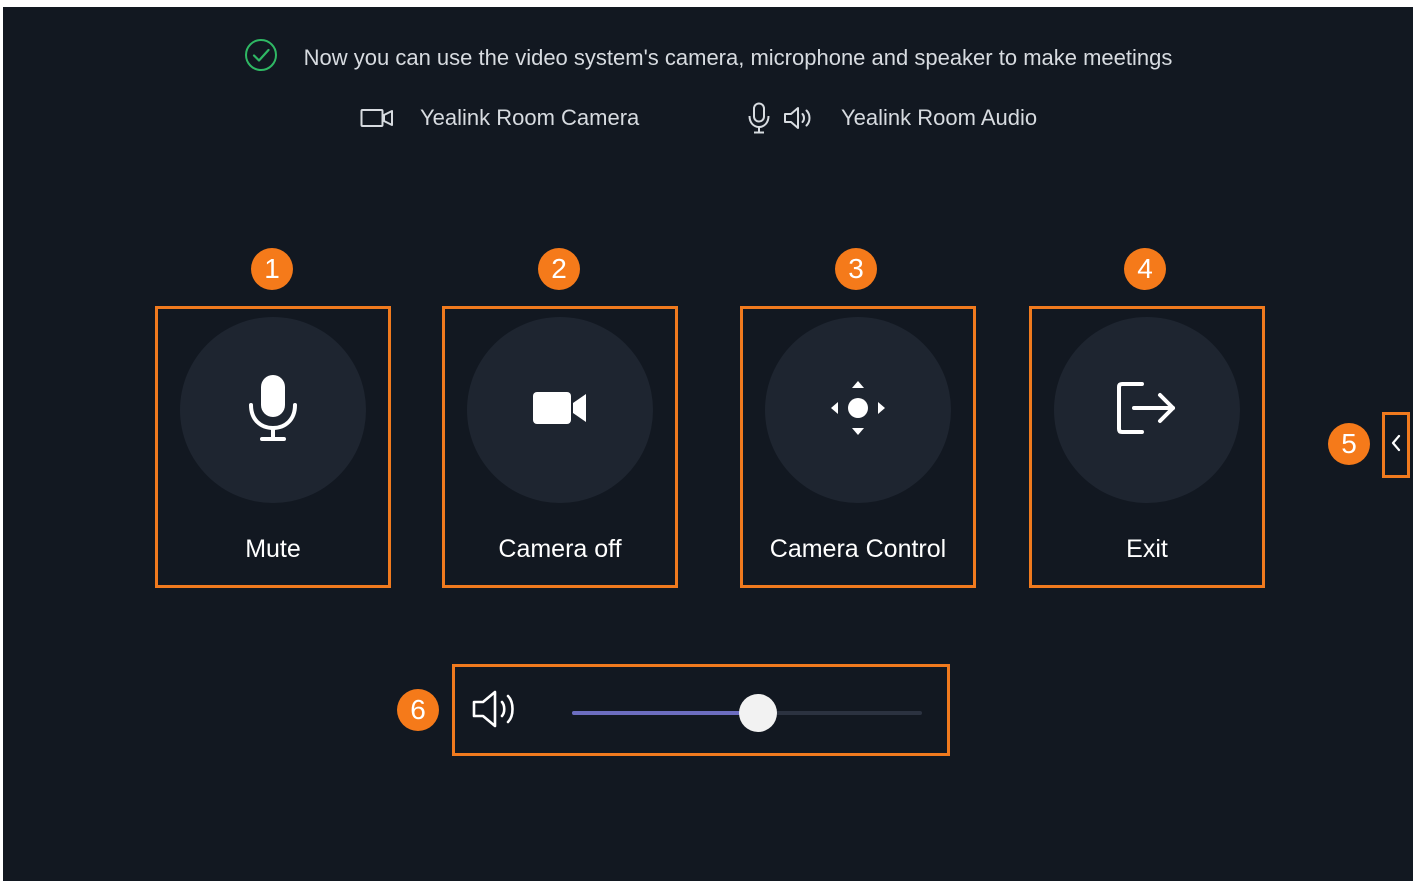 This screenshot has height=881, width=1423. What do you see at coordinates (261, 58) in the screenshot?
I see `check-circle-icon` at bounding box center [261, 58].